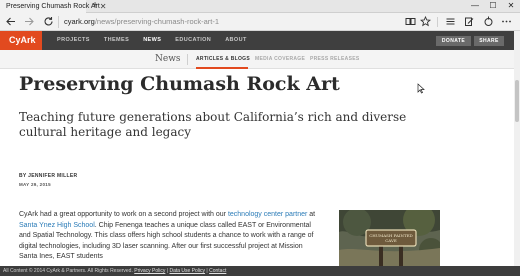 Image resolution: width=520 pixels, height=276 pixels. What do you see at coordinates (506, 21) in the screenshot?
I see `more-icon` at bounding box center [506, 21].